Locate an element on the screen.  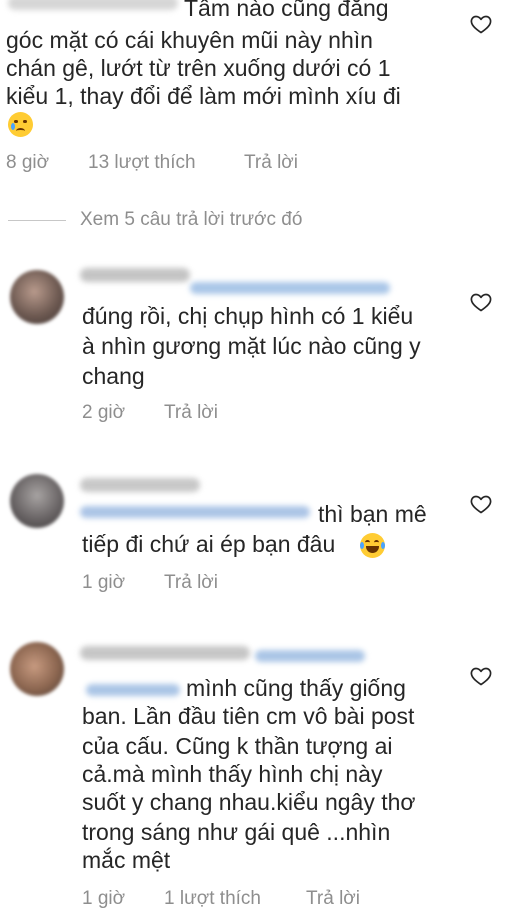
comment-text-line: chán gê, lướt từ trên xuống dưới có 1 is located at coordinates (198, 68).